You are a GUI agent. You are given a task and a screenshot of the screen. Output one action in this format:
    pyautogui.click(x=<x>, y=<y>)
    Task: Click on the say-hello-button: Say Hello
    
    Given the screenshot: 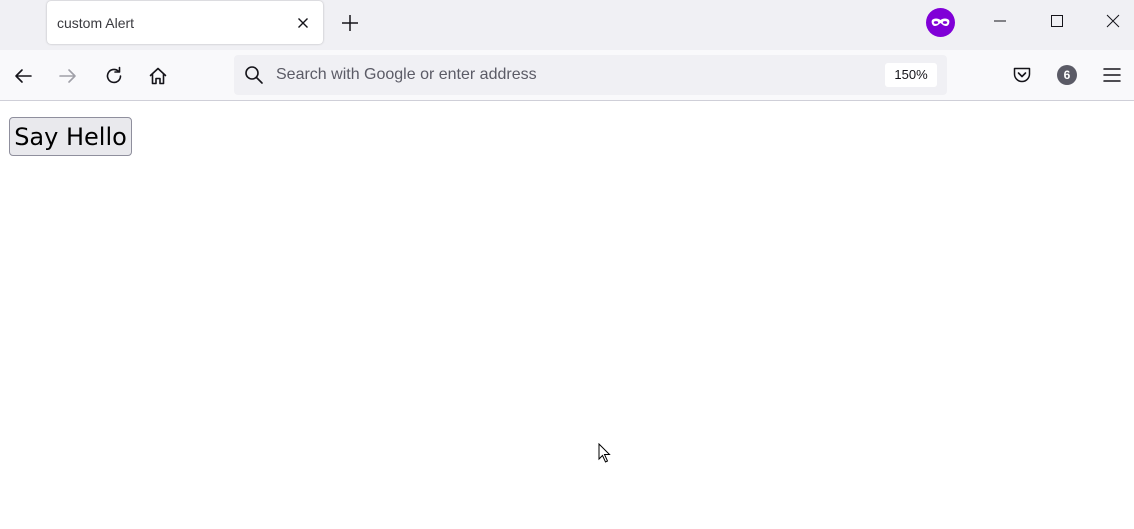 What is the action you would take?
    pyautogui.click(x=70, y=136)
    